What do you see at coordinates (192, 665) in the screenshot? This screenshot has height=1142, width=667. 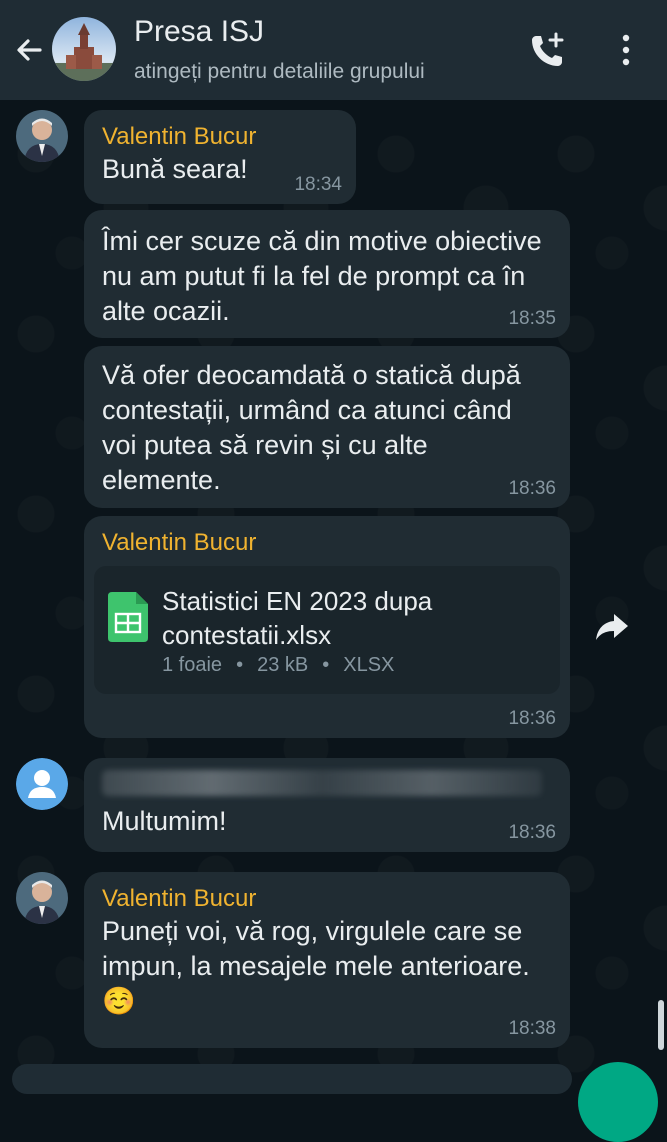 I see `file-pages: 1 foaie` at bounding box center [192, 665].